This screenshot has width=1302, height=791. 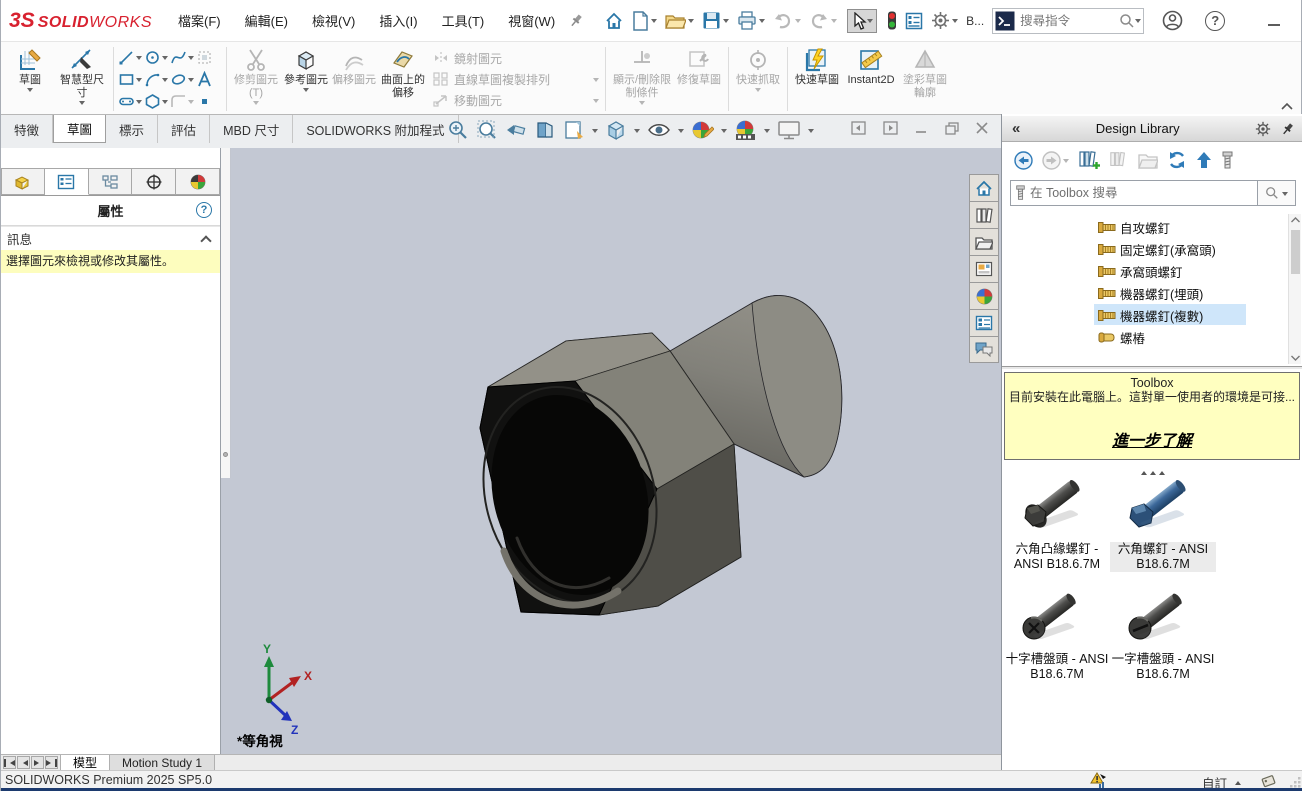 I want to click on point-tool, so click(x=209, y=101).